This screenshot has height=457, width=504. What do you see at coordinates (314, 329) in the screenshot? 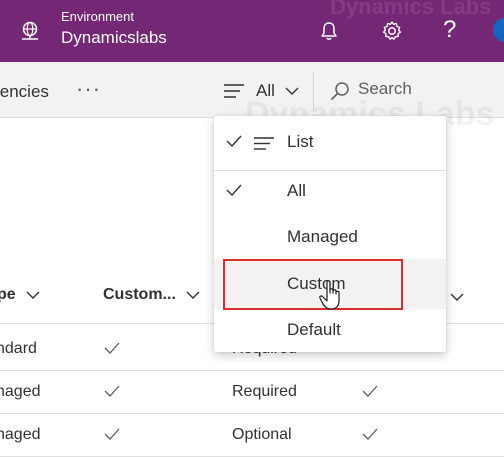
I see `menu-item-label: Default` at bounding box center [314, 329].